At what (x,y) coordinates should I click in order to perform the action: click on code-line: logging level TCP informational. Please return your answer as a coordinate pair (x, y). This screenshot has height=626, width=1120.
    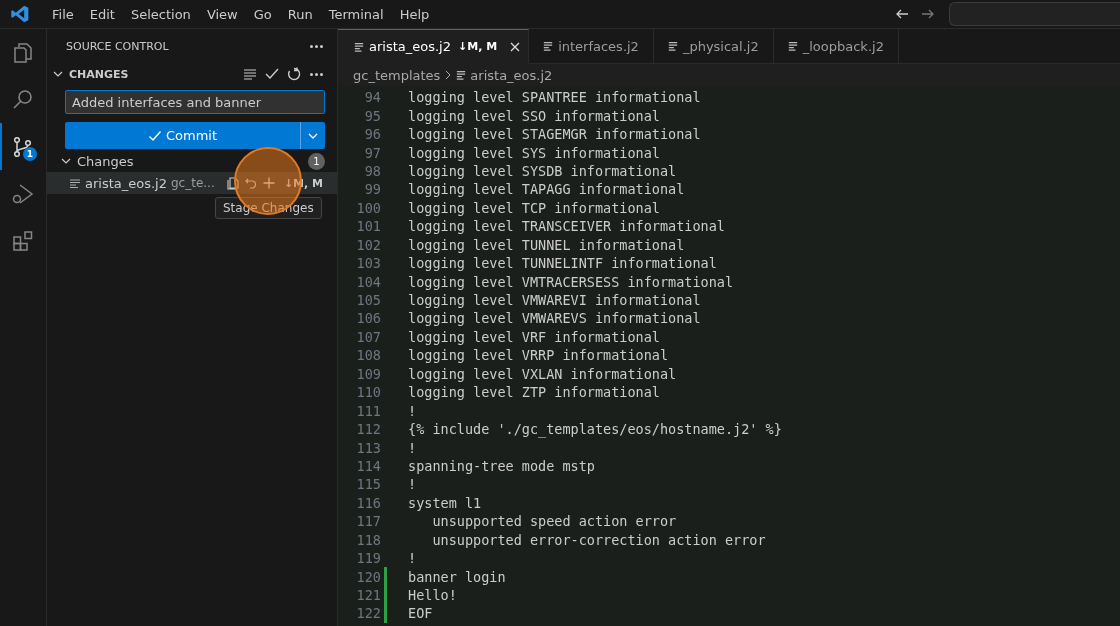
    Looking at the image, I should click on (534, 207).